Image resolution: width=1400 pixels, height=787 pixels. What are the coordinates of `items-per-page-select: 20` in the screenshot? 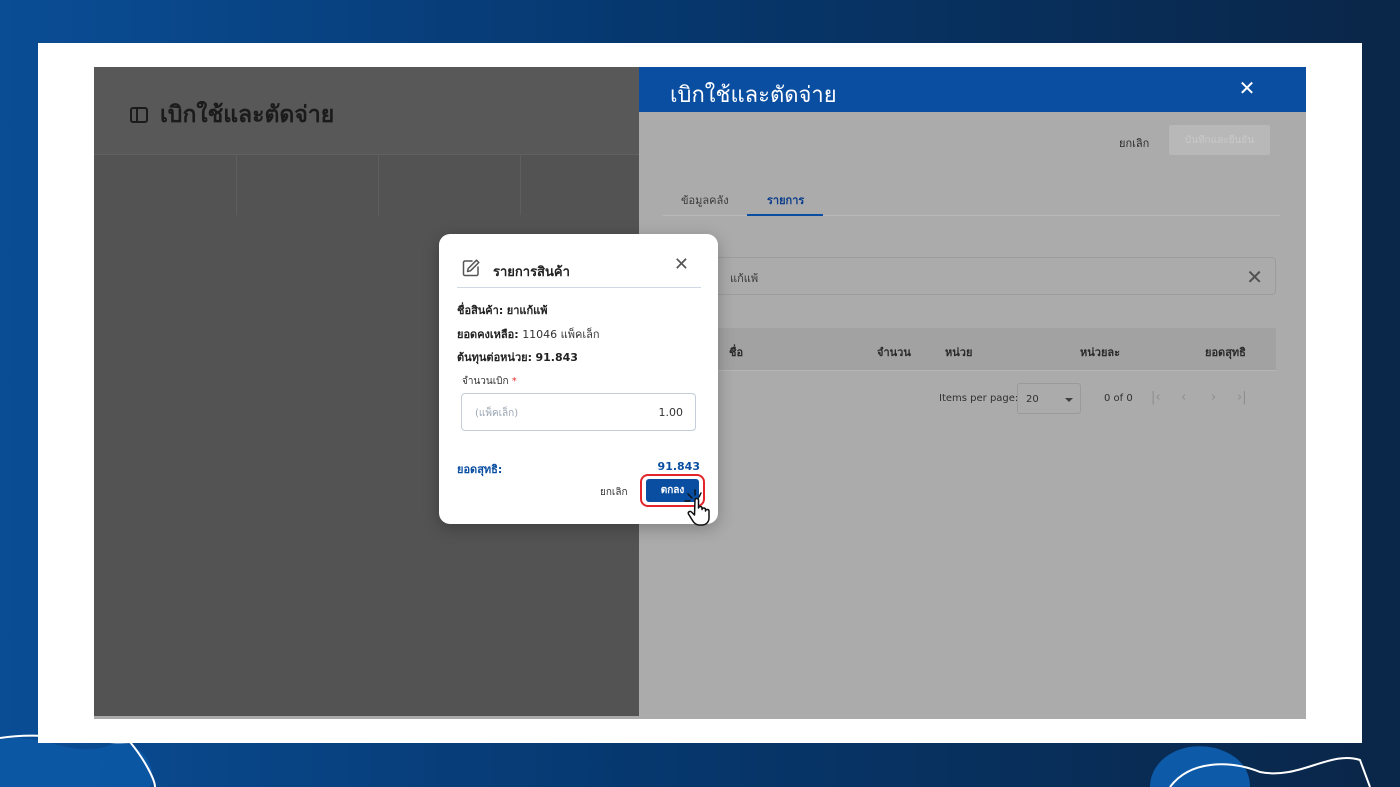 It's located at (1049, 398).